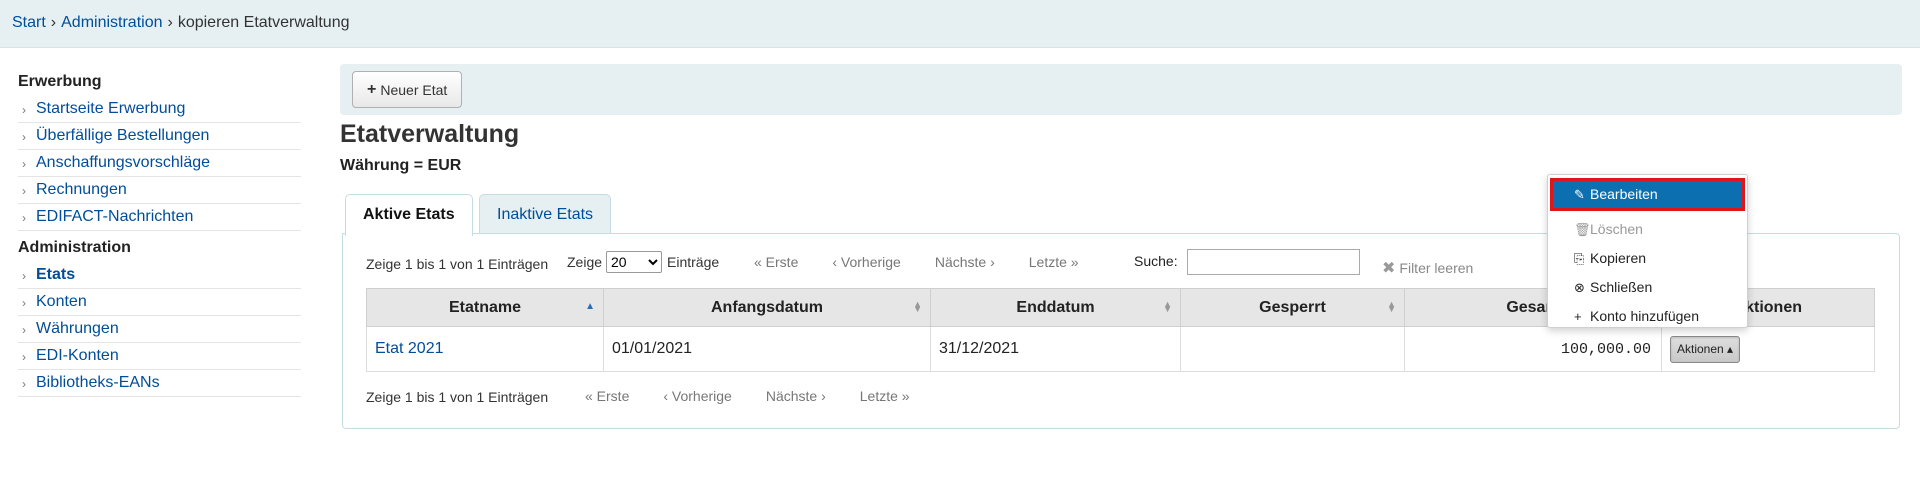 This screenshot has height=485, width=1920. What do you see at coordinates (409, 215) in the screenshot?
I see `tab-aktive-etats: Aktive Etats` at bounding box center [409, 215].